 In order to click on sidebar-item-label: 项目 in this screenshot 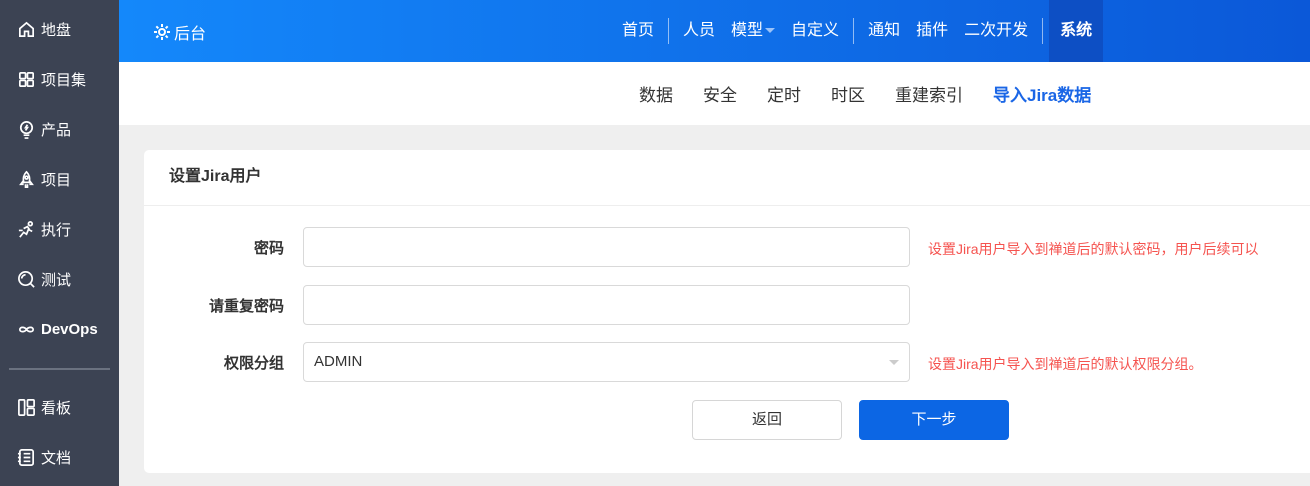, I will do `click(56, 180)`.